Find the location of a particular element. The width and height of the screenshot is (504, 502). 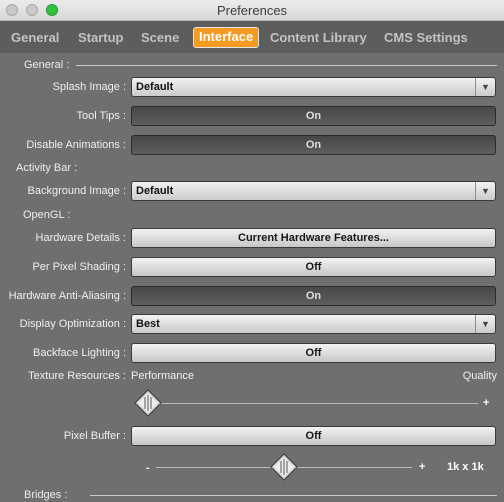

hardware-anti-aliasing-label: Hardware Anti-Aliasing : is located at coordinates (67, 296).